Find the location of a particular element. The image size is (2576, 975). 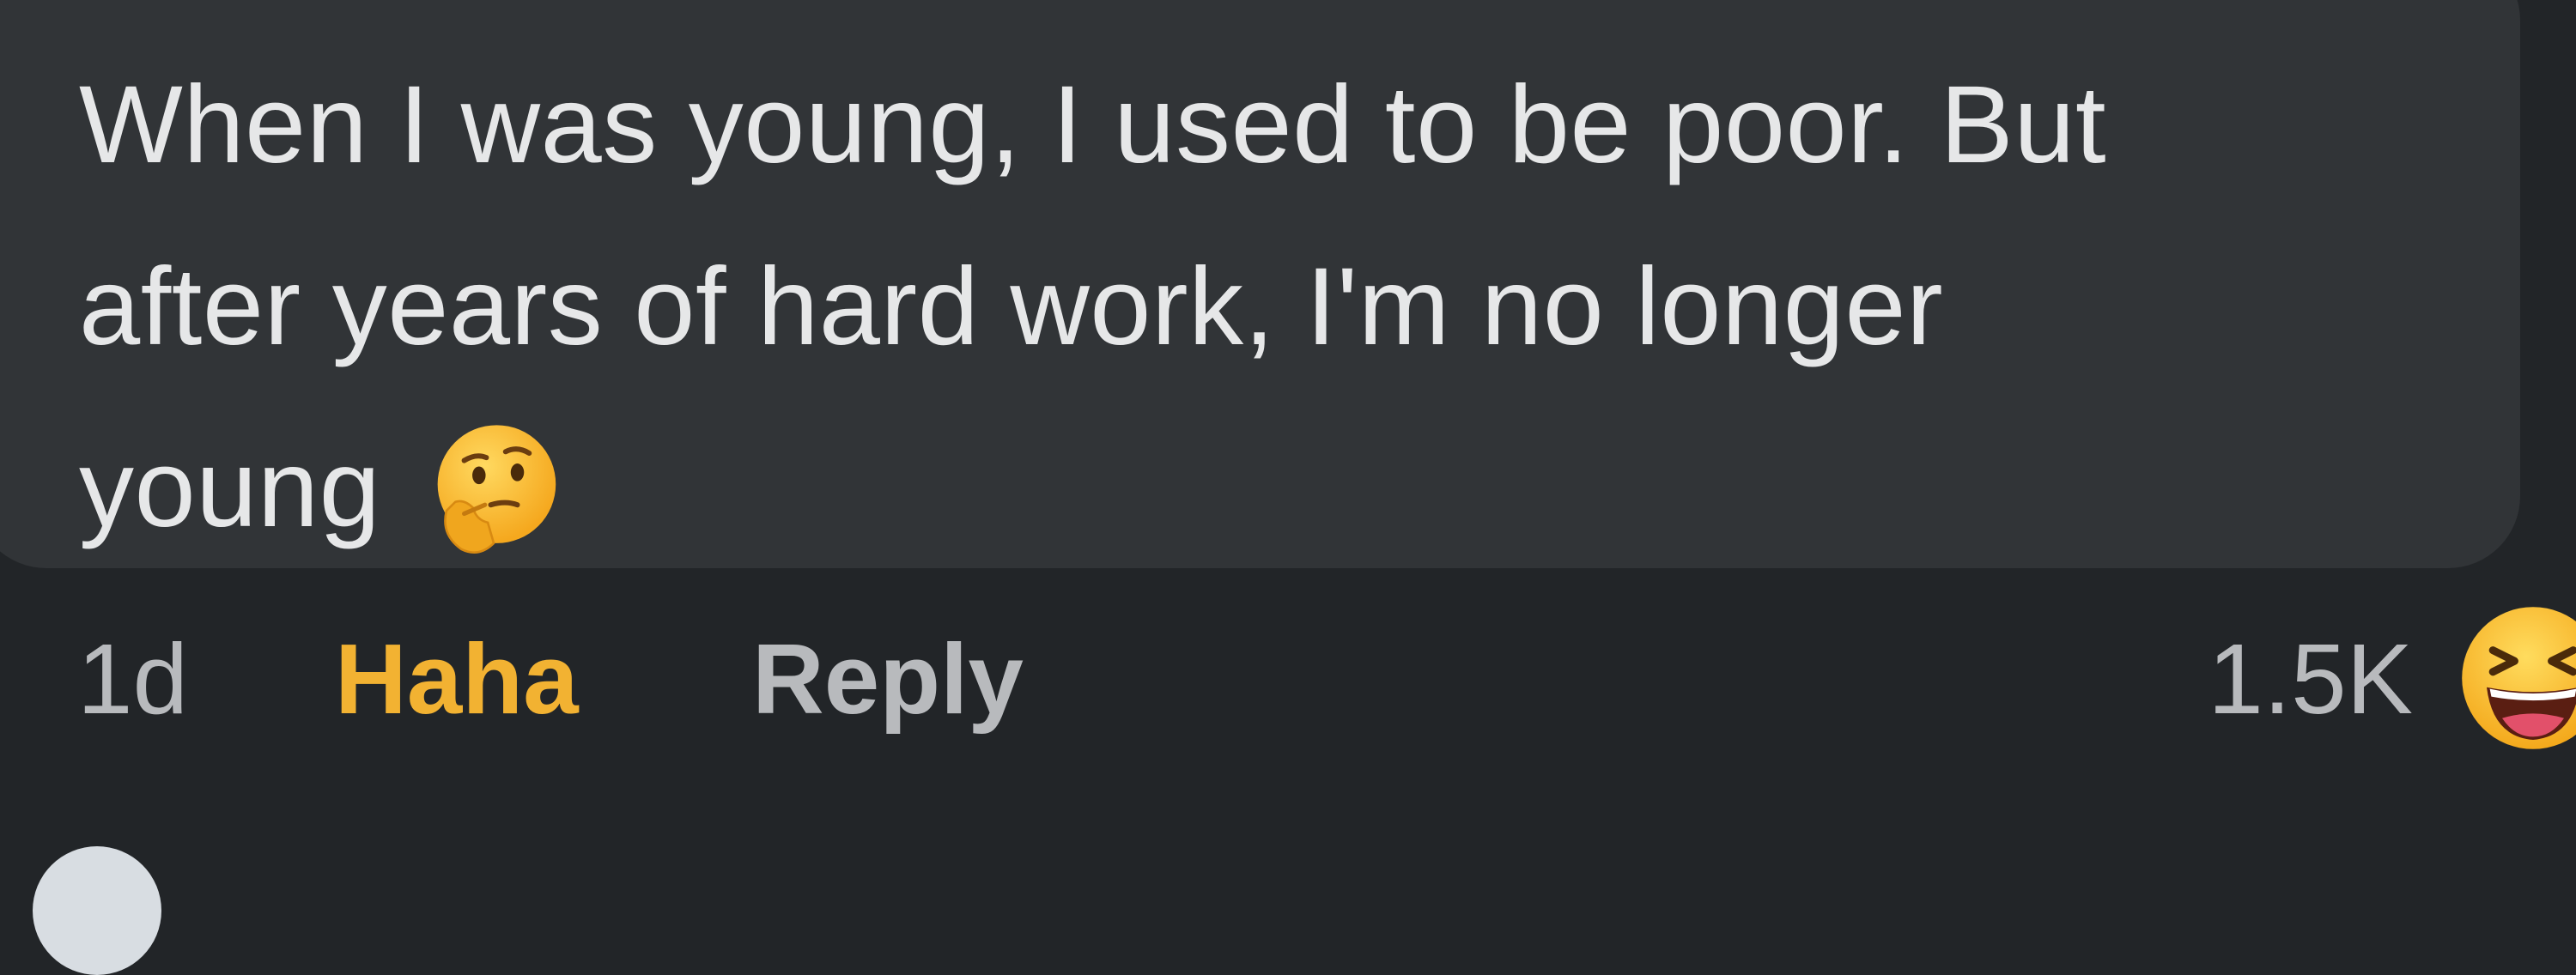

comment-line-1: When I was young, I used to be poor. But is located at coordinates (1092, 125).